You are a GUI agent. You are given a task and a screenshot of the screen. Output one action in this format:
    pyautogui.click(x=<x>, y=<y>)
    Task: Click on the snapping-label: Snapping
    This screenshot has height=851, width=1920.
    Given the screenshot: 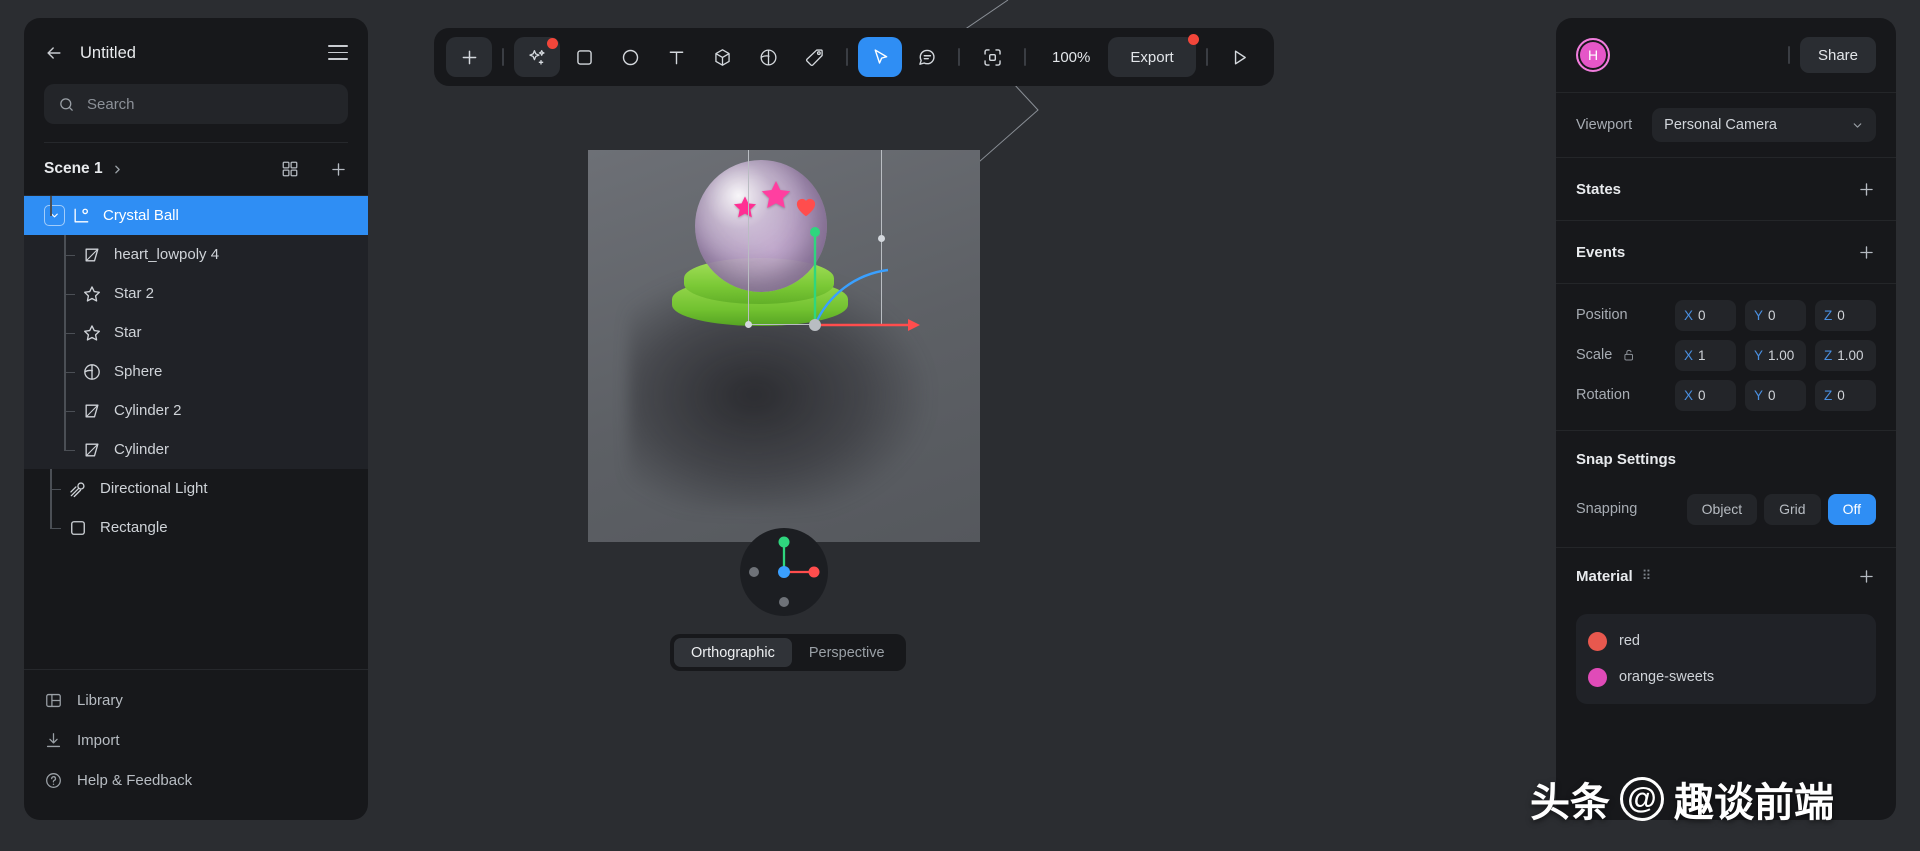 What is the action you would take?
    pyautogui.click(x=1607, y=509)
    